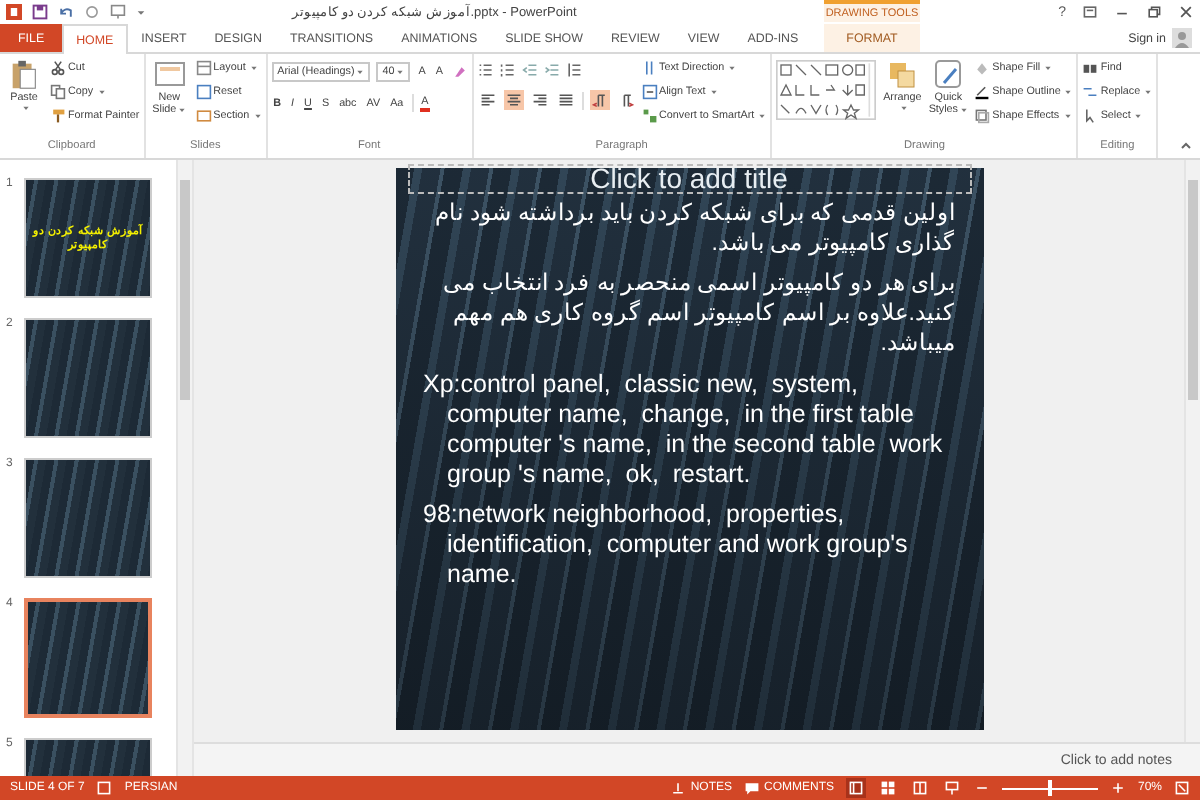  What do you see at coordinates (666, 545) in the screenshot?
I see `slide-paragraph: 98:network neighborhood, properties, identification, computer and work group's name.` at bounding box center [666, 545].